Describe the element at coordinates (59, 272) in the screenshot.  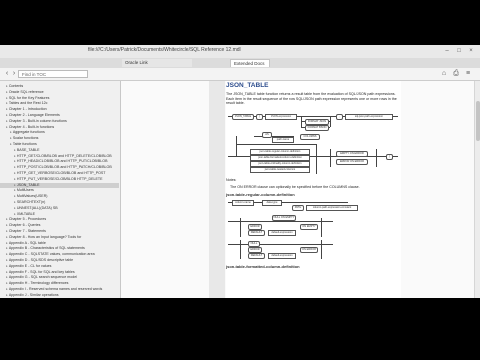
I see `toc-item: ▸Appendix F - SQL for SQL and key tables` at that location.